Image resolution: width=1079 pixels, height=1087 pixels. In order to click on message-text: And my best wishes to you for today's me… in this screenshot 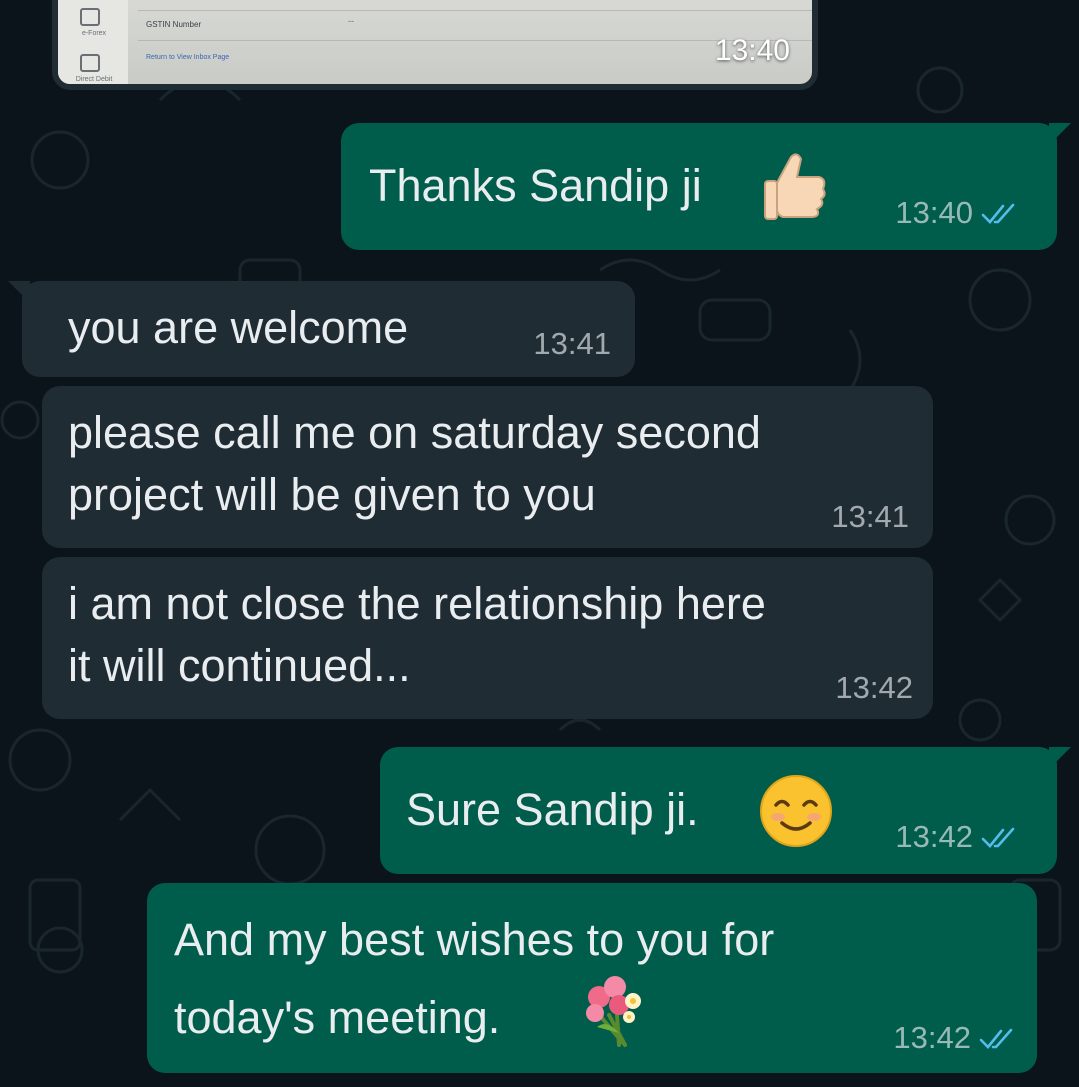, I will do `click(474, 978)`.